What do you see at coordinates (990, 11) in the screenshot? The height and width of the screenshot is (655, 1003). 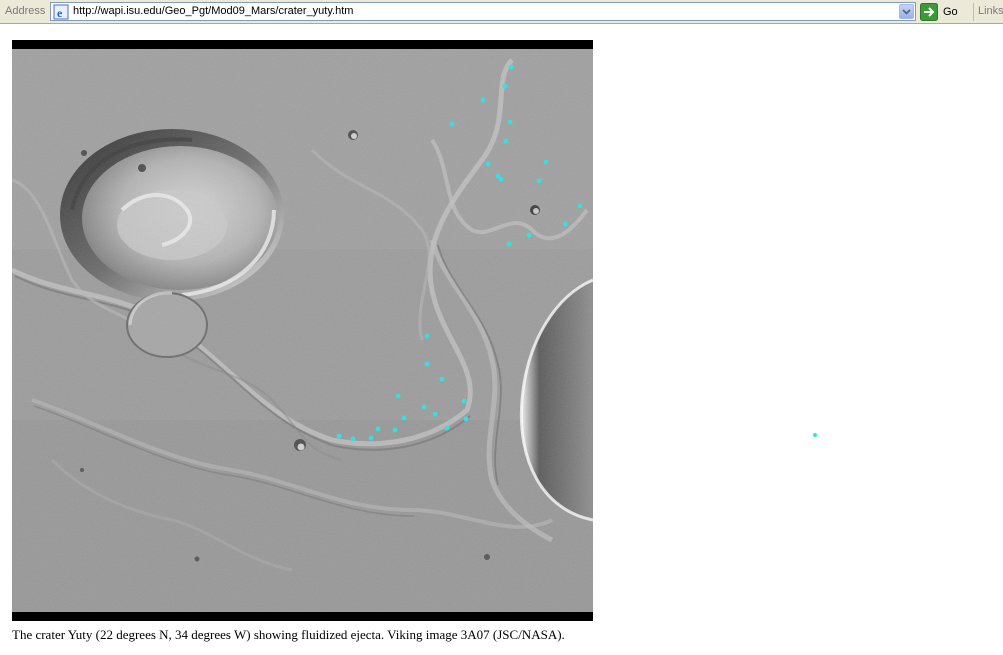 I see `links-button: Links` at bounding box center [990, 11].